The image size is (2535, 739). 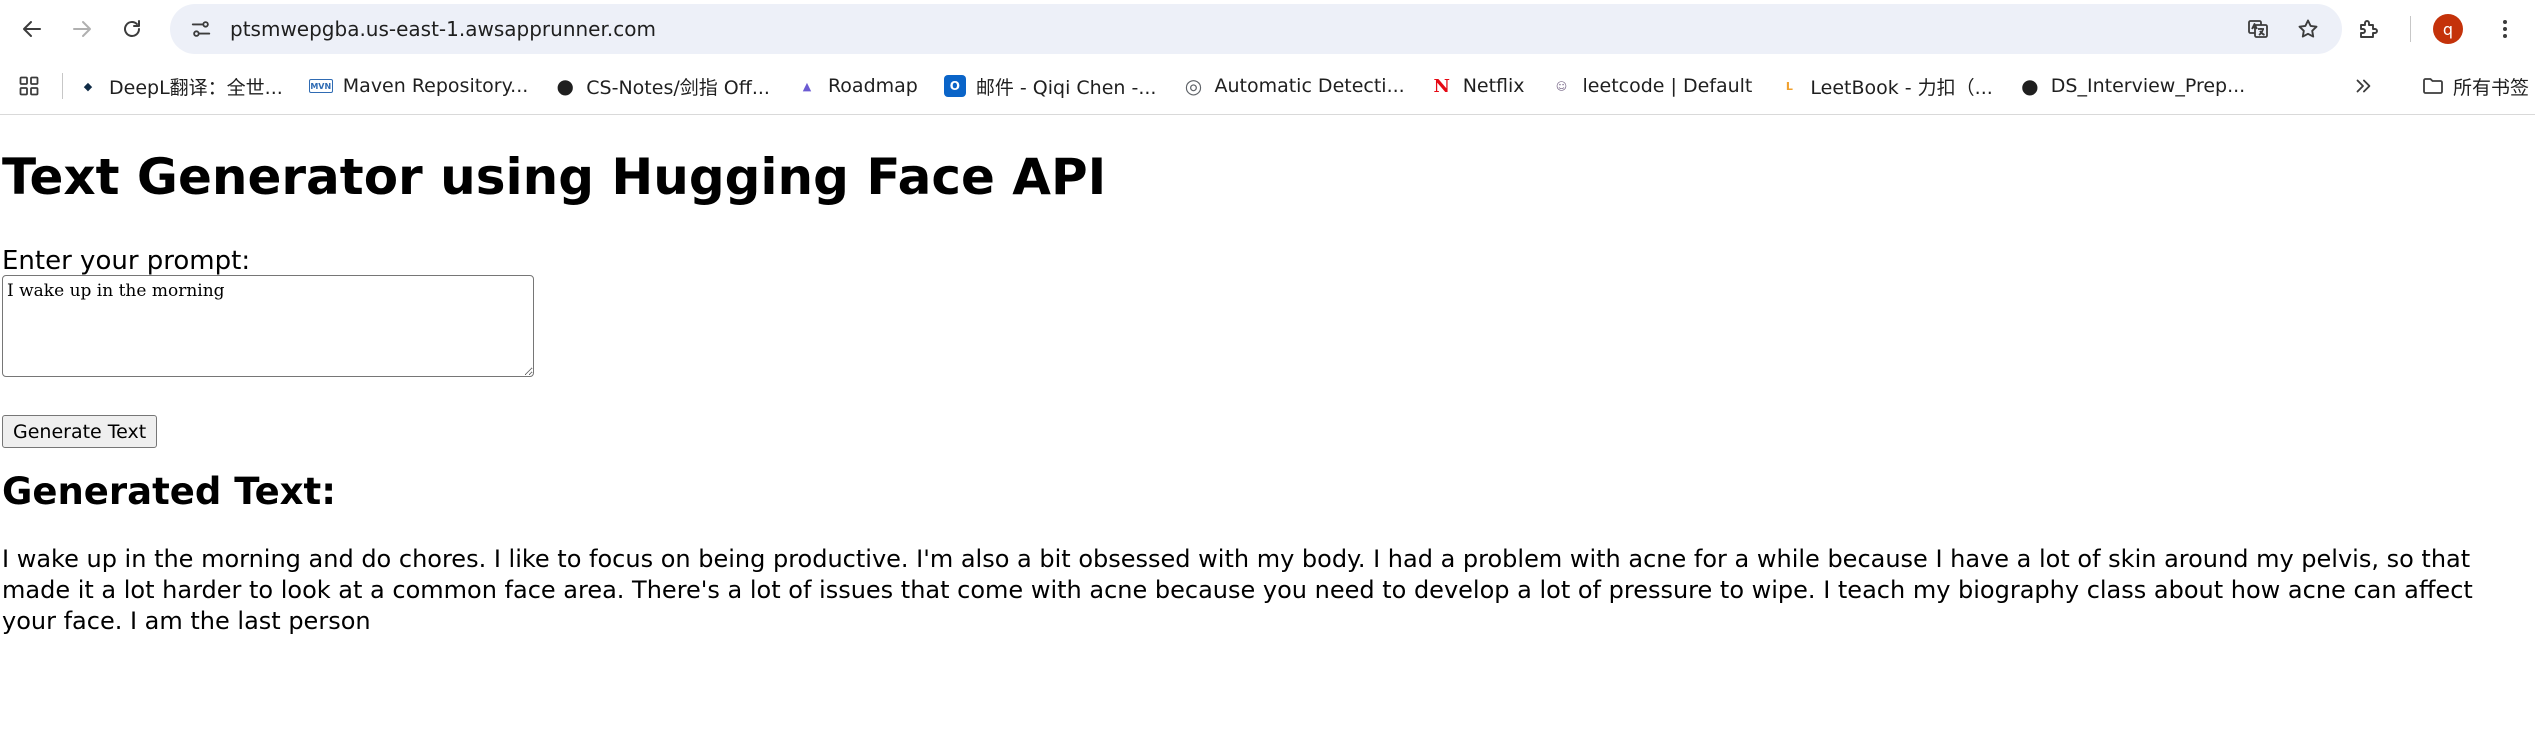 I want to click on maven-icon: MVN, so click(x=320, y=86).